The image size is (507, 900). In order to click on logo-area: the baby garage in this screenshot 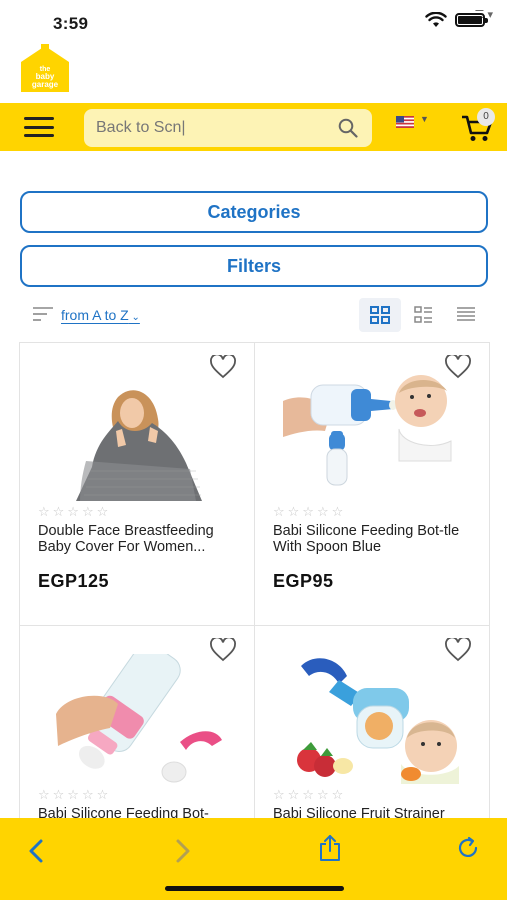, I will do `click(253, 73)`.